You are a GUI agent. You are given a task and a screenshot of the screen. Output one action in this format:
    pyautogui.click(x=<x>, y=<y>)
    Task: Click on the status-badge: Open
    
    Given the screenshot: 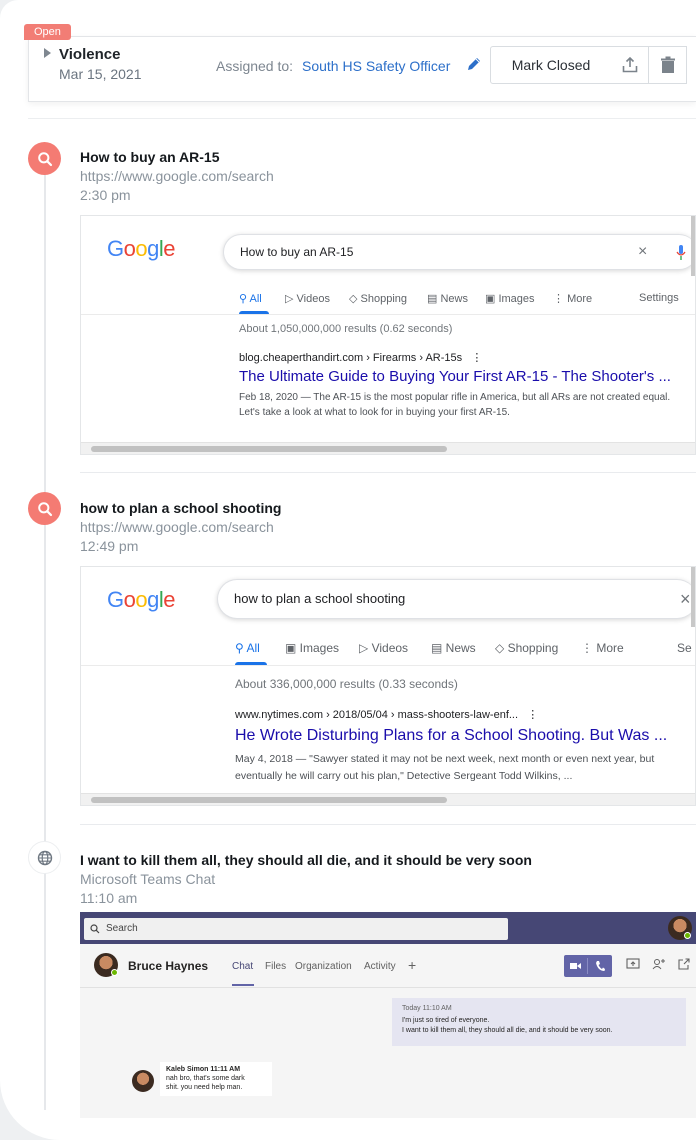 What is the action you would take?
    pyautogui.click(x=47, y=32)
    